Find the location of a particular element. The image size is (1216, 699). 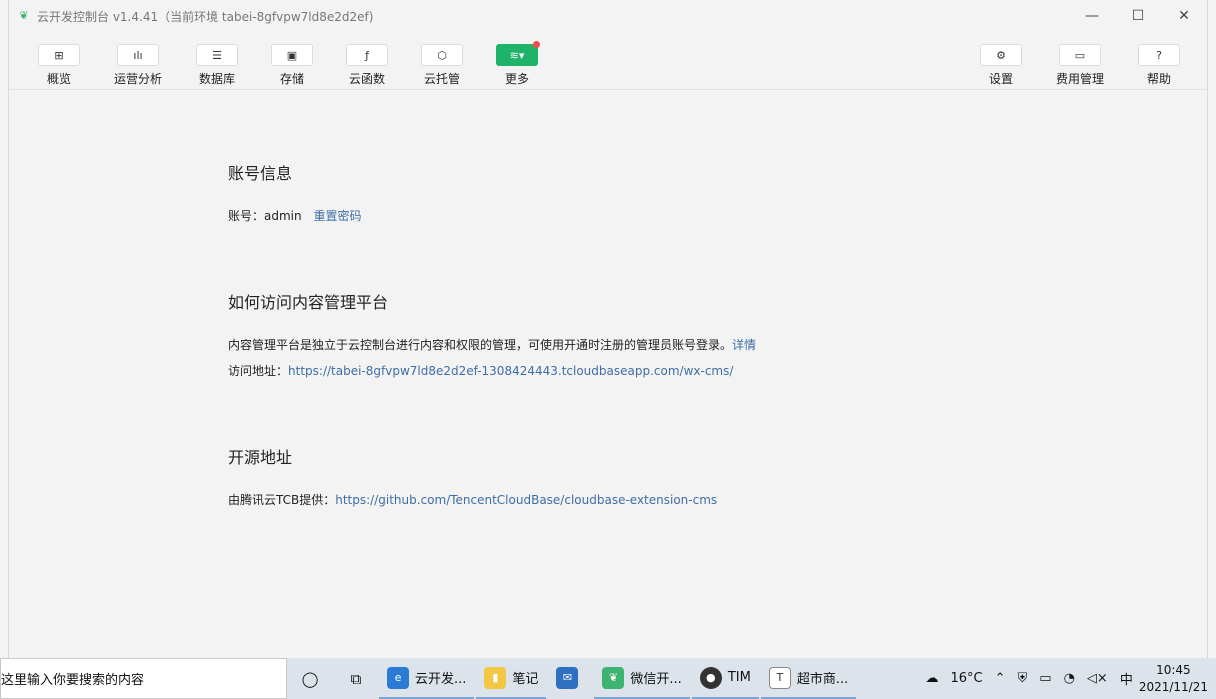

close-icon: ✕ is located at coordinates (1184, 16).